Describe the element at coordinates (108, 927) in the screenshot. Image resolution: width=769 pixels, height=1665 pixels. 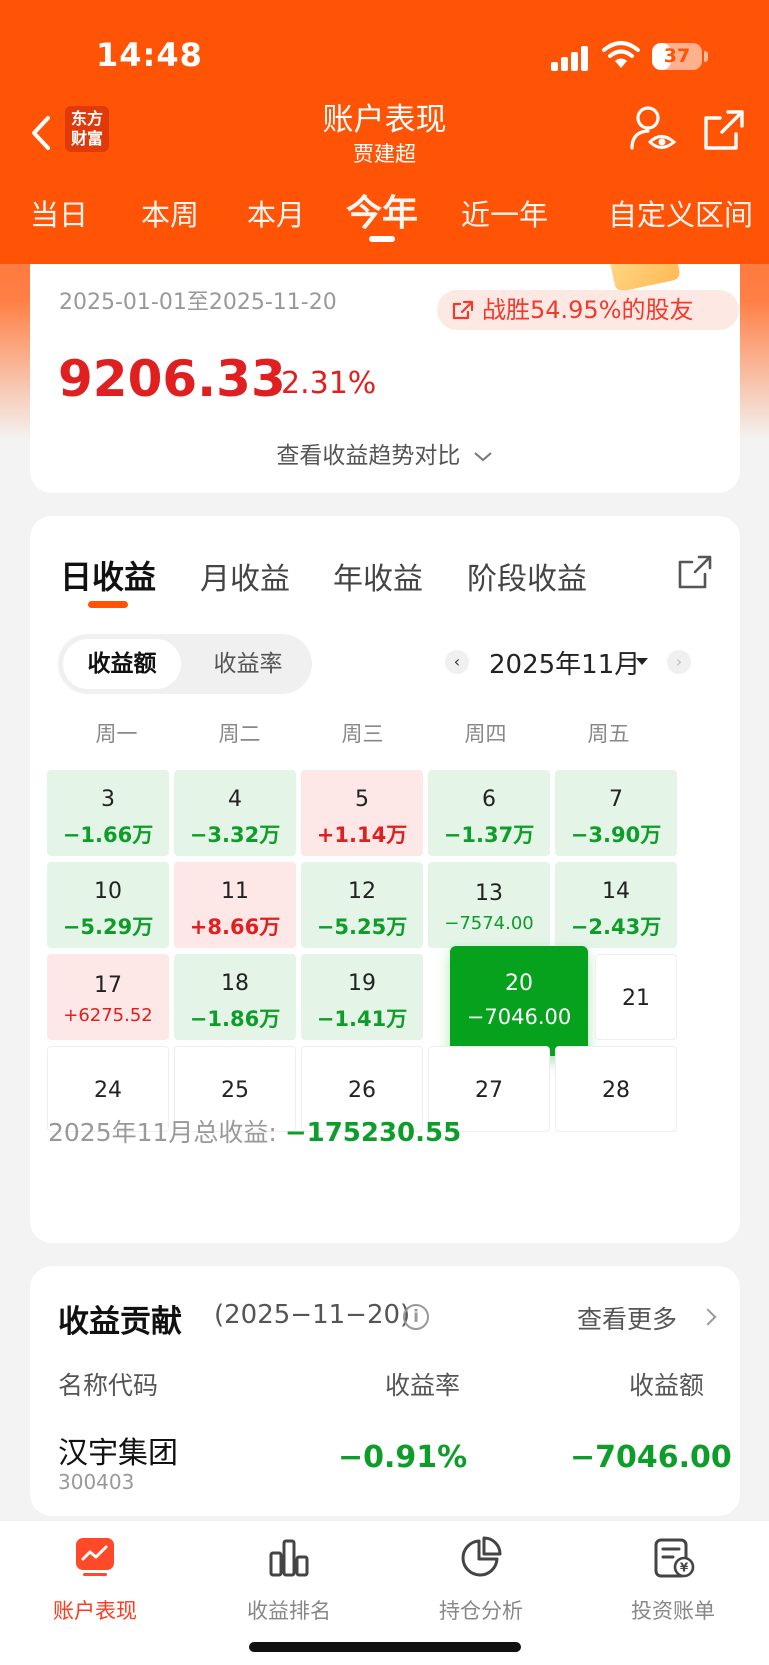
I see `day-profit: −5.29万` at that location.